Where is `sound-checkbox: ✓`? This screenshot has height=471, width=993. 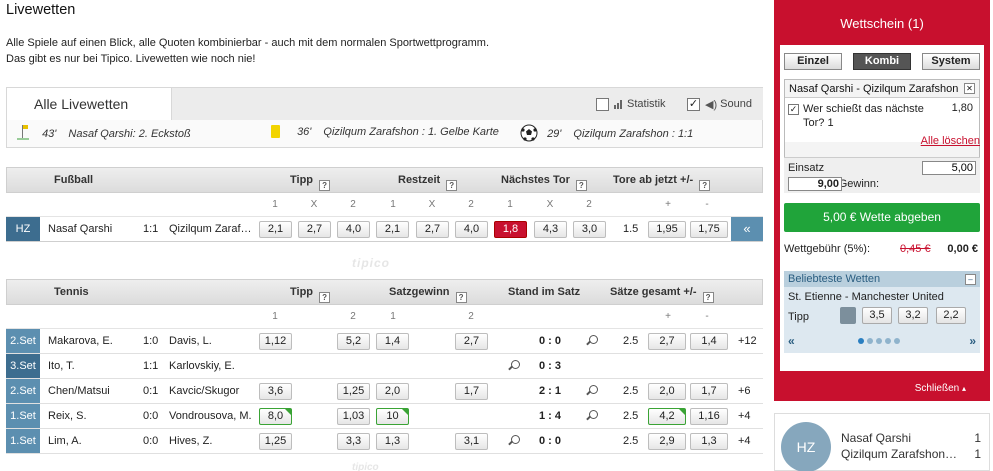
sound-checkbox: ✓ is located at coordinates (693, 104).